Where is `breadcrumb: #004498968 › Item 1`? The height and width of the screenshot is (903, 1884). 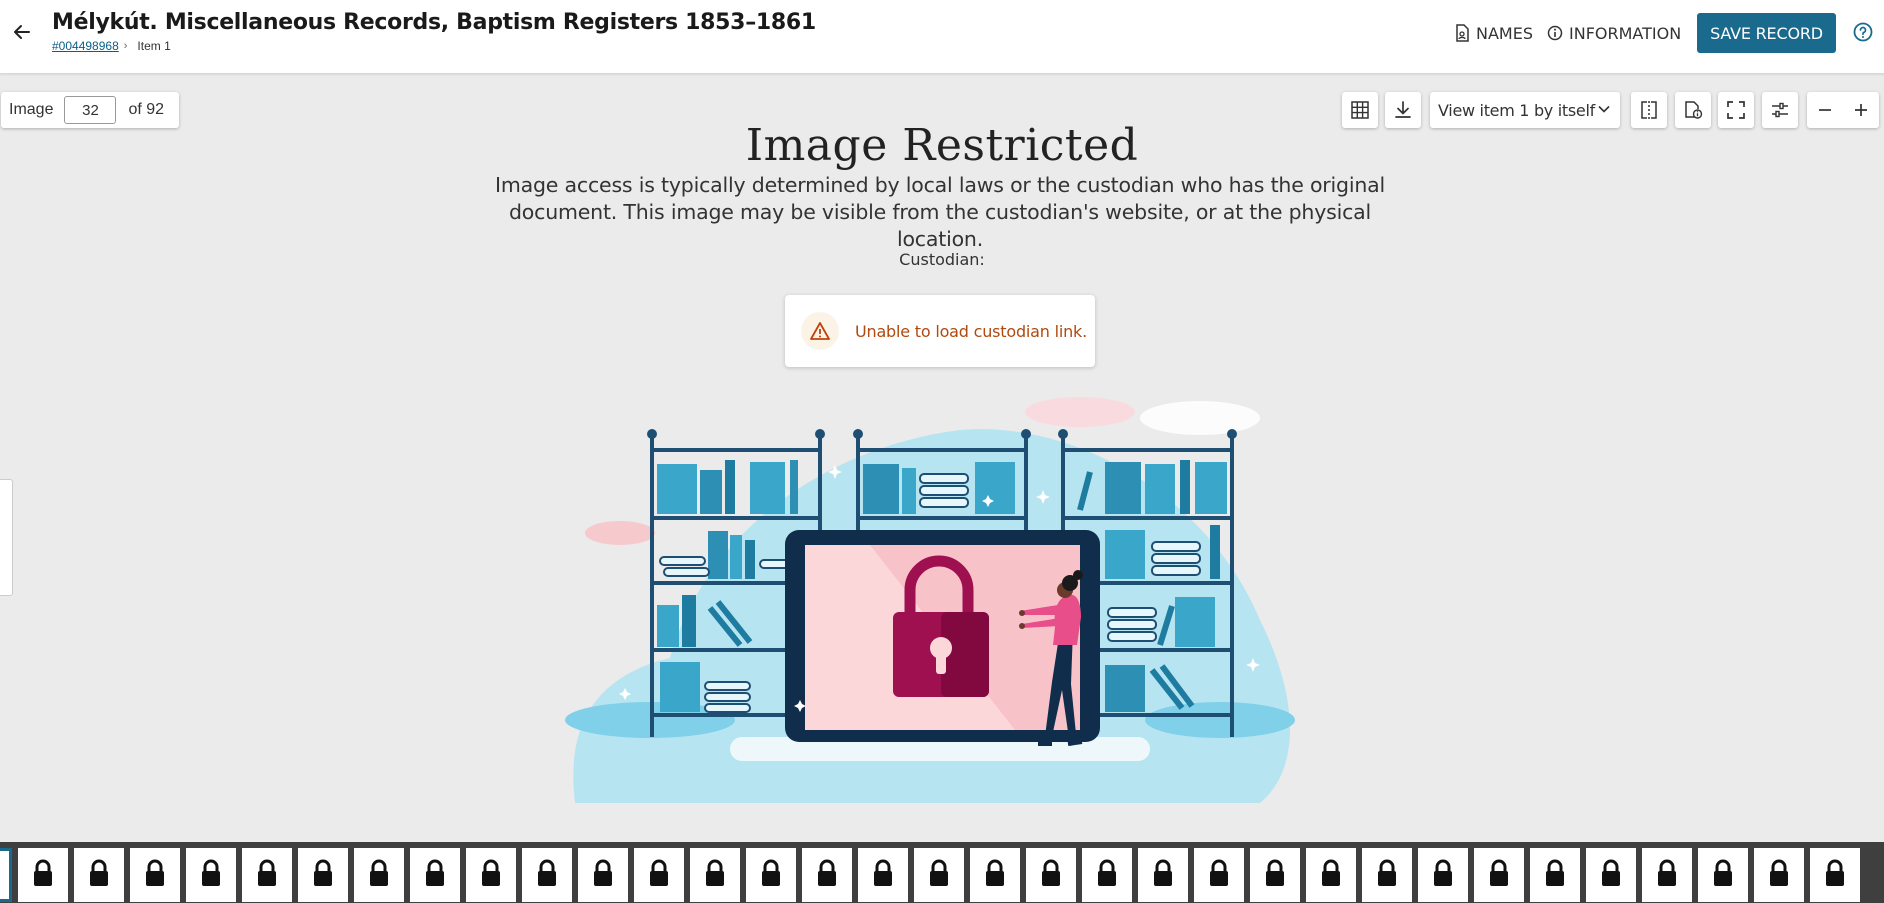 breadcrumb: #004498968 › Item 1 is located at coordinates (111, 46).